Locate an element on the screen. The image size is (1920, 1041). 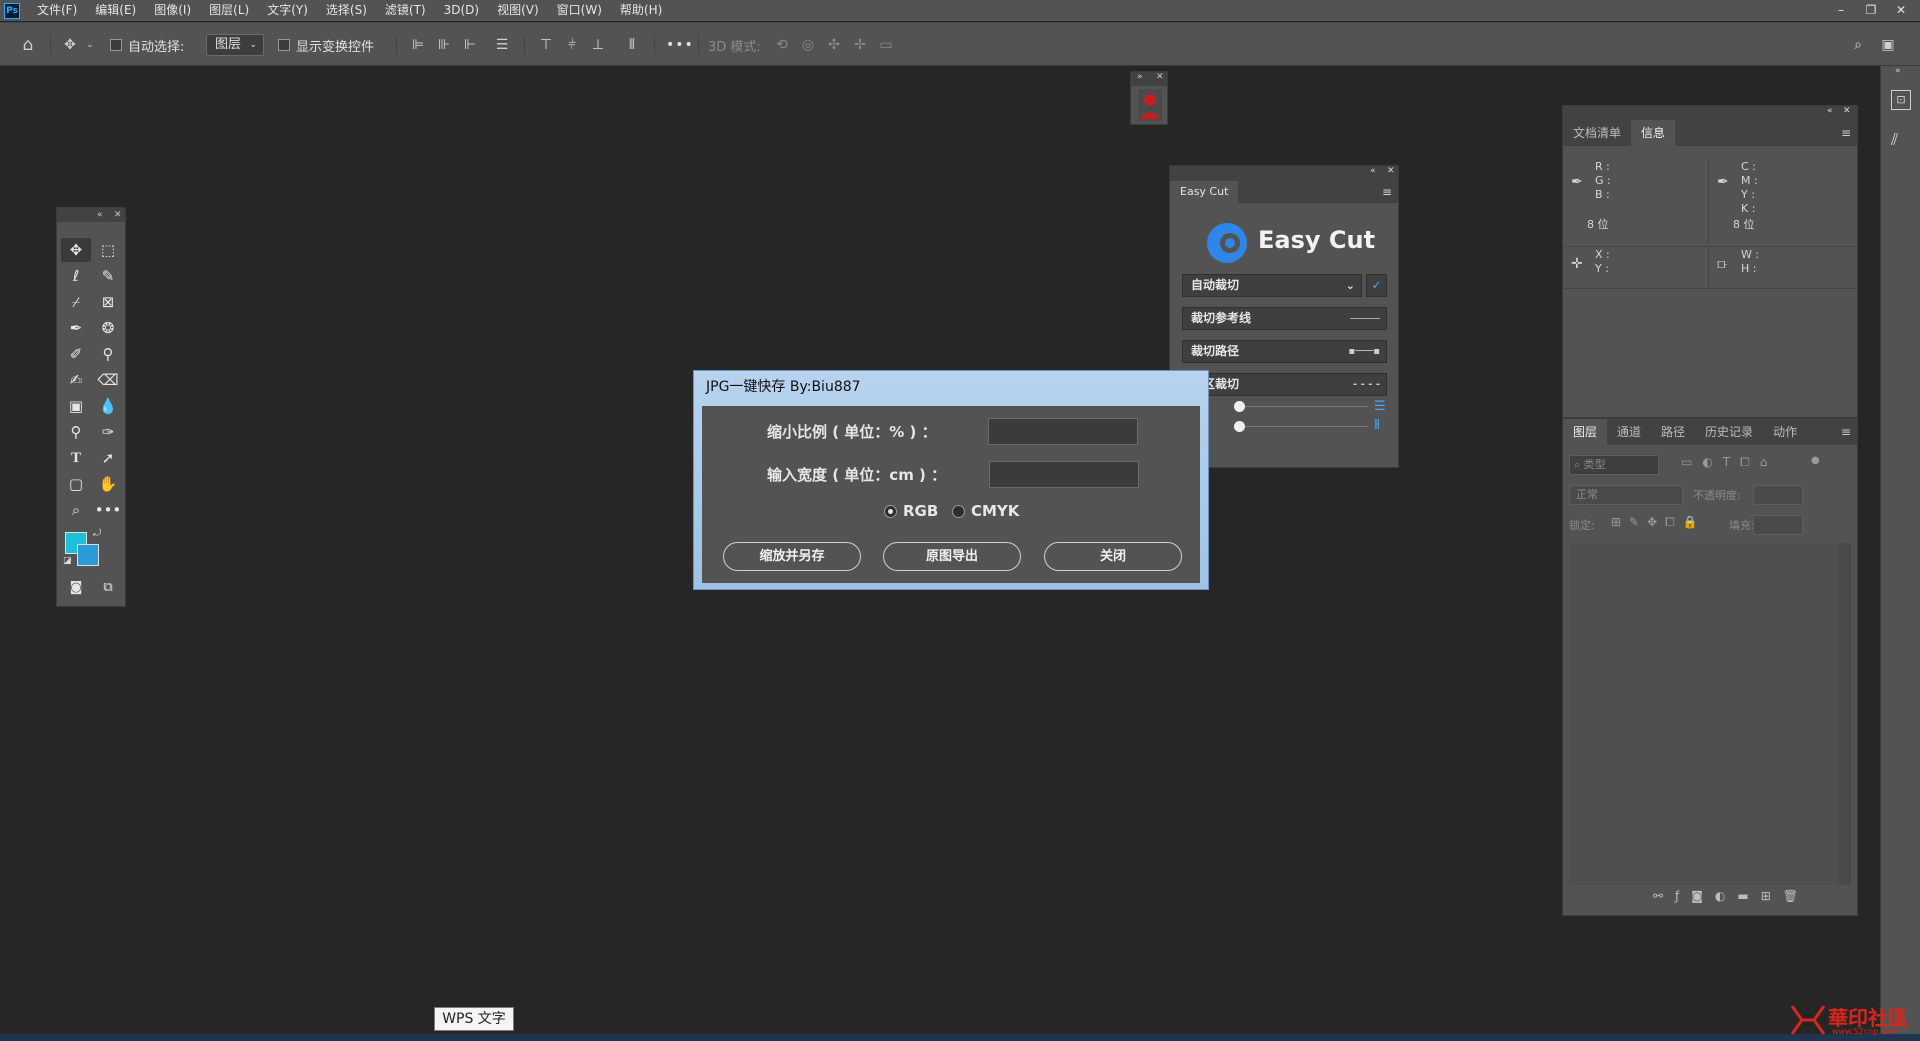
screen-mode-icon: ⧉ is located at coordinates (108, 588).